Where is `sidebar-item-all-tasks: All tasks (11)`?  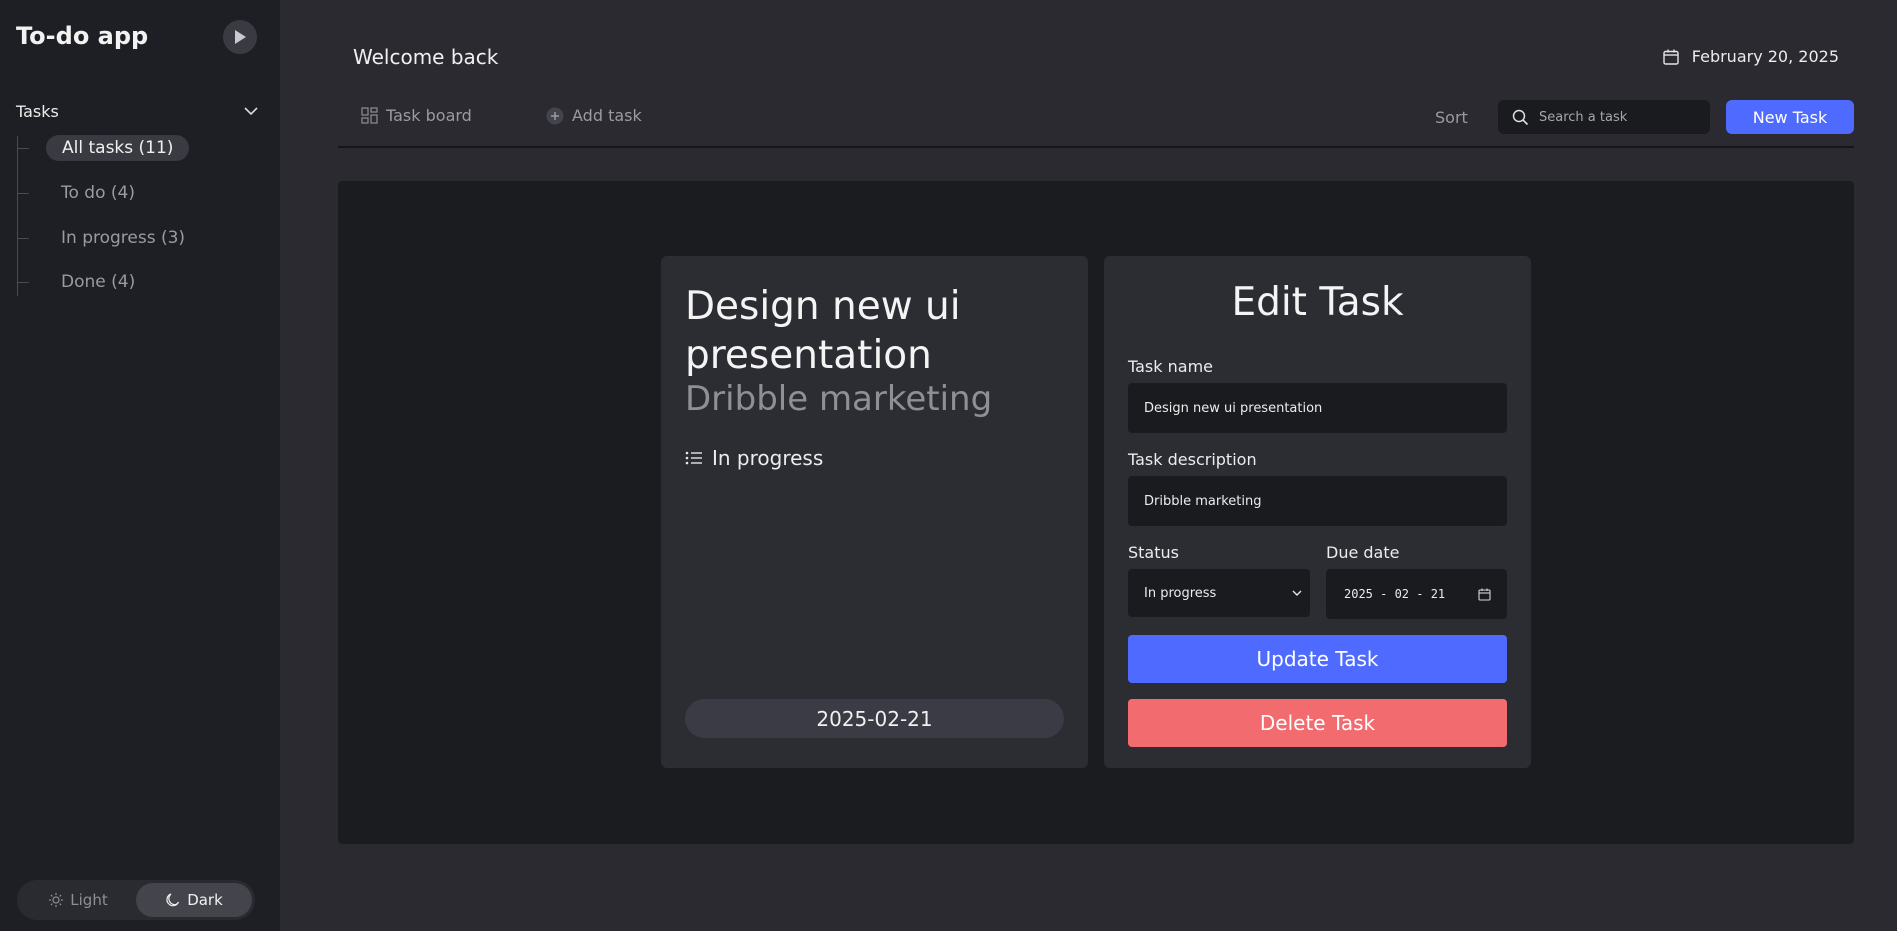 sidebar-item-all-tasks: All tasks (11) is located at coordinates (137, 148).